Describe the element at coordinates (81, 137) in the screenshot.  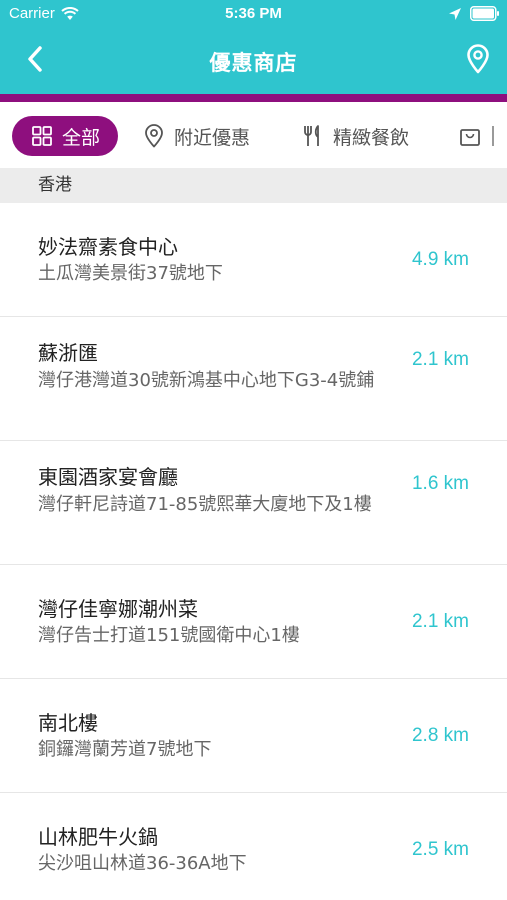
I see `tab-label: 全部` at that location.